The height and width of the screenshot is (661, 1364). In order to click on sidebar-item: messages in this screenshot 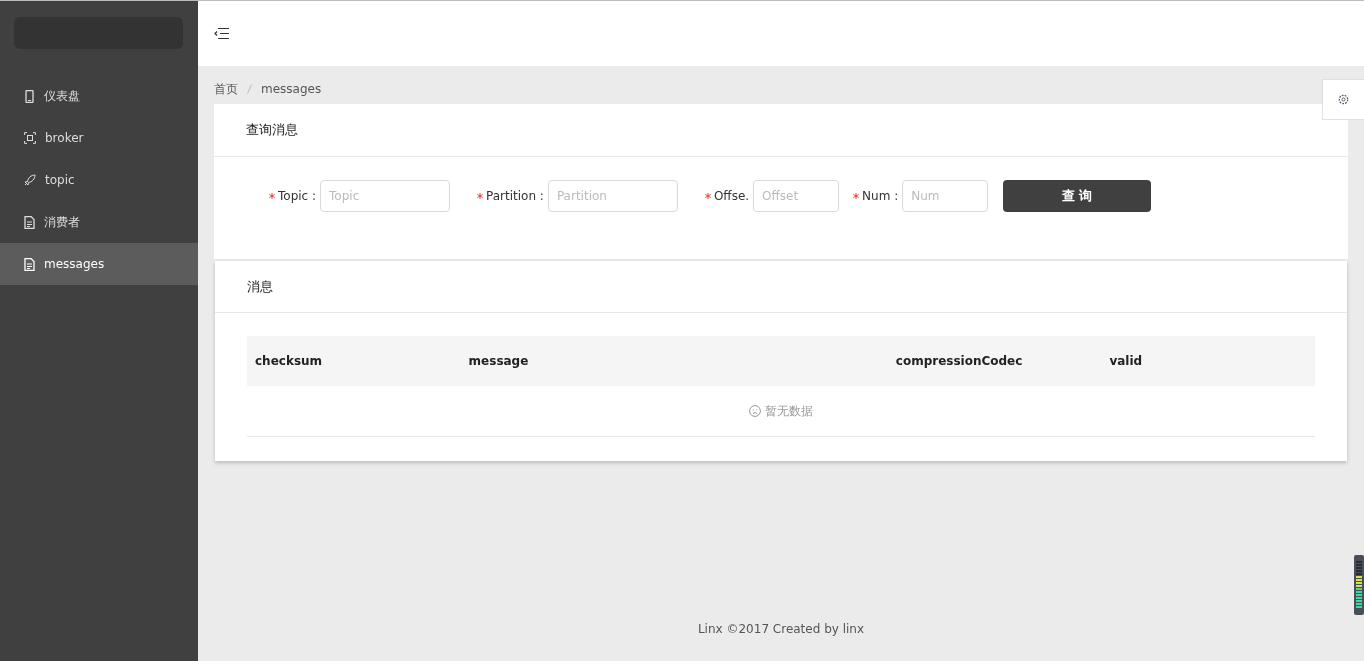, I will do `click(99, 264)`.